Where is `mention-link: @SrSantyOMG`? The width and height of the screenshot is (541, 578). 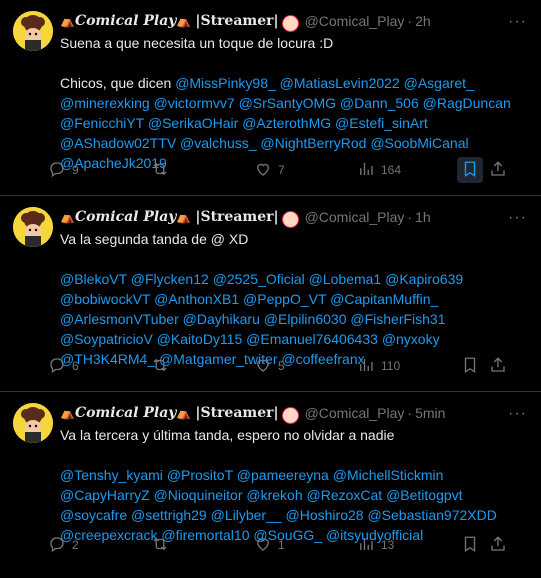 mention-link: @SrSantyOMG is located at coordinates (287, 103).